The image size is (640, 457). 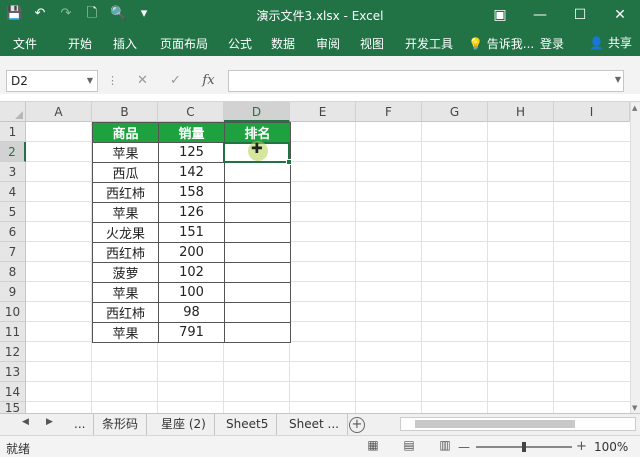 I want to click on close-icon: ✕, so click(x=620, y=15).